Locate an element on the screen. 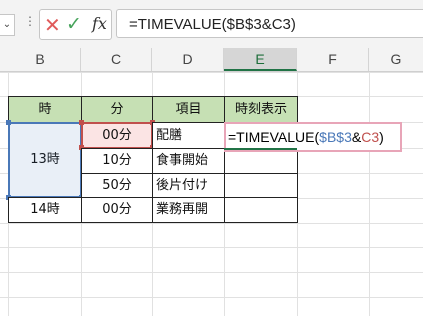 Image resolution: width=423 pixels, height=316 pixels. formula-text: =TIMEVALUE( is located at coordinates (274, 137).